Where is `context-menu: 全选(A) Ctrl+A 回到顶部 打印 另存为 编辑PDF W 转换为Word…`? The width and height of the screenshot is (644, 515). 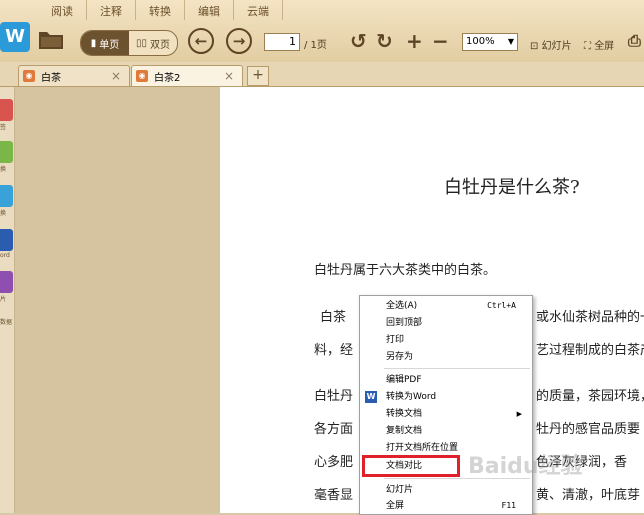
context-menu: 全选(A) Ctrl+A 回到顶部 打印 另存为 编辑PDF W 转换为Word… is located at coordinates (446, 405).